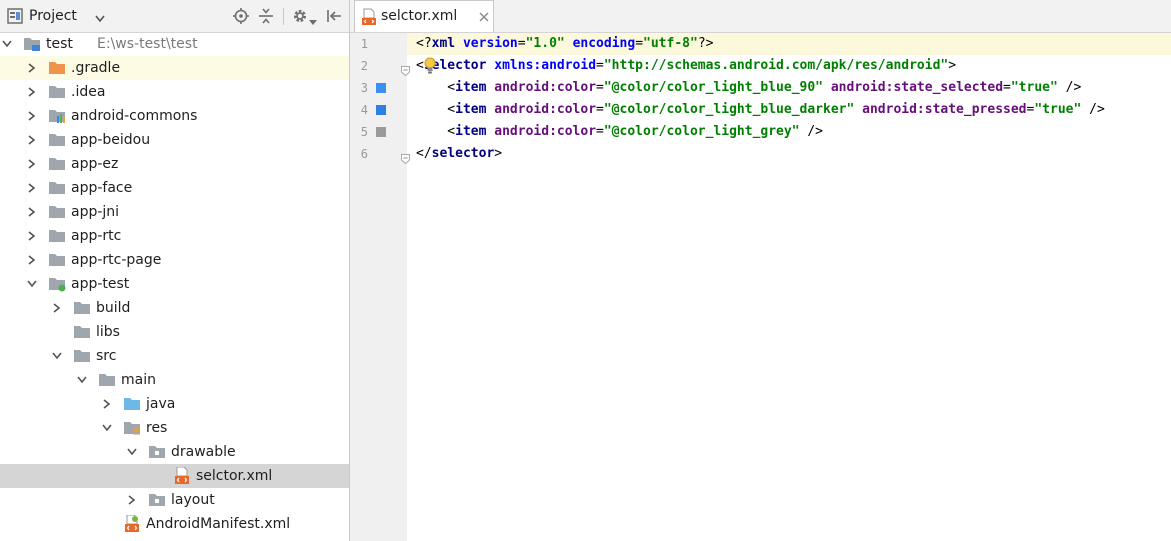 This screenshot has height=541, width=1171. I want to click on code-line: <?xml version="1.0" encoding="utf-8"?>, so click(564, 44).